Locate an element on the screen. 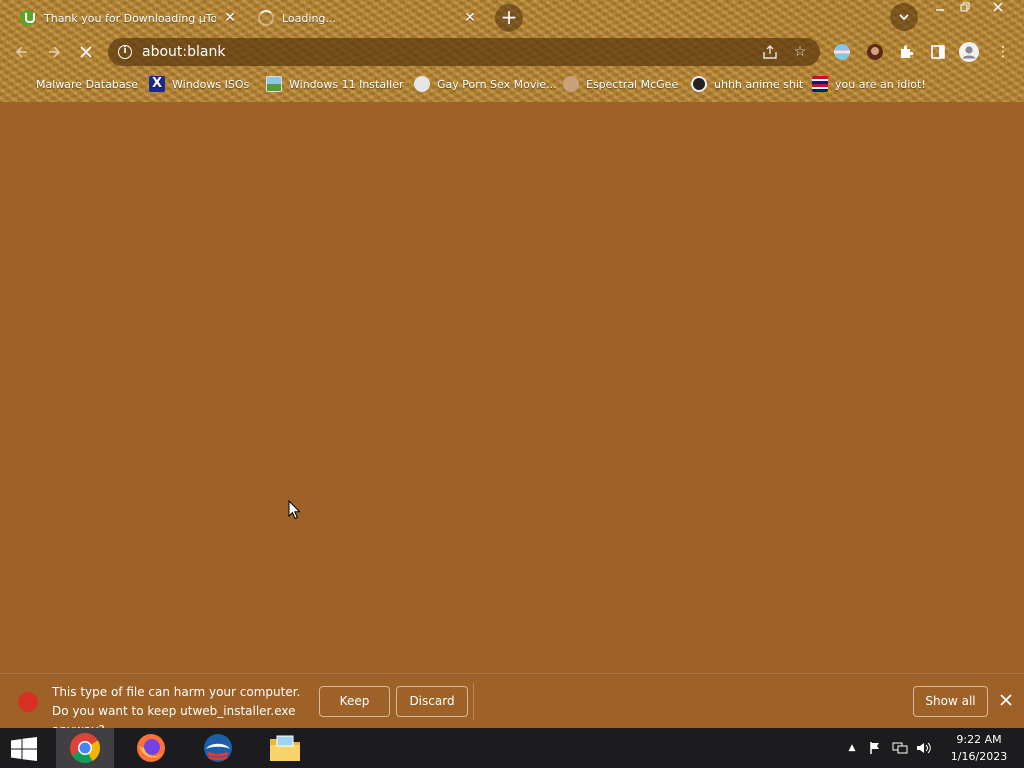 The width and height of the screenshot is (1024, 768). arrow-right-icon is located at coordinates (55, 52).